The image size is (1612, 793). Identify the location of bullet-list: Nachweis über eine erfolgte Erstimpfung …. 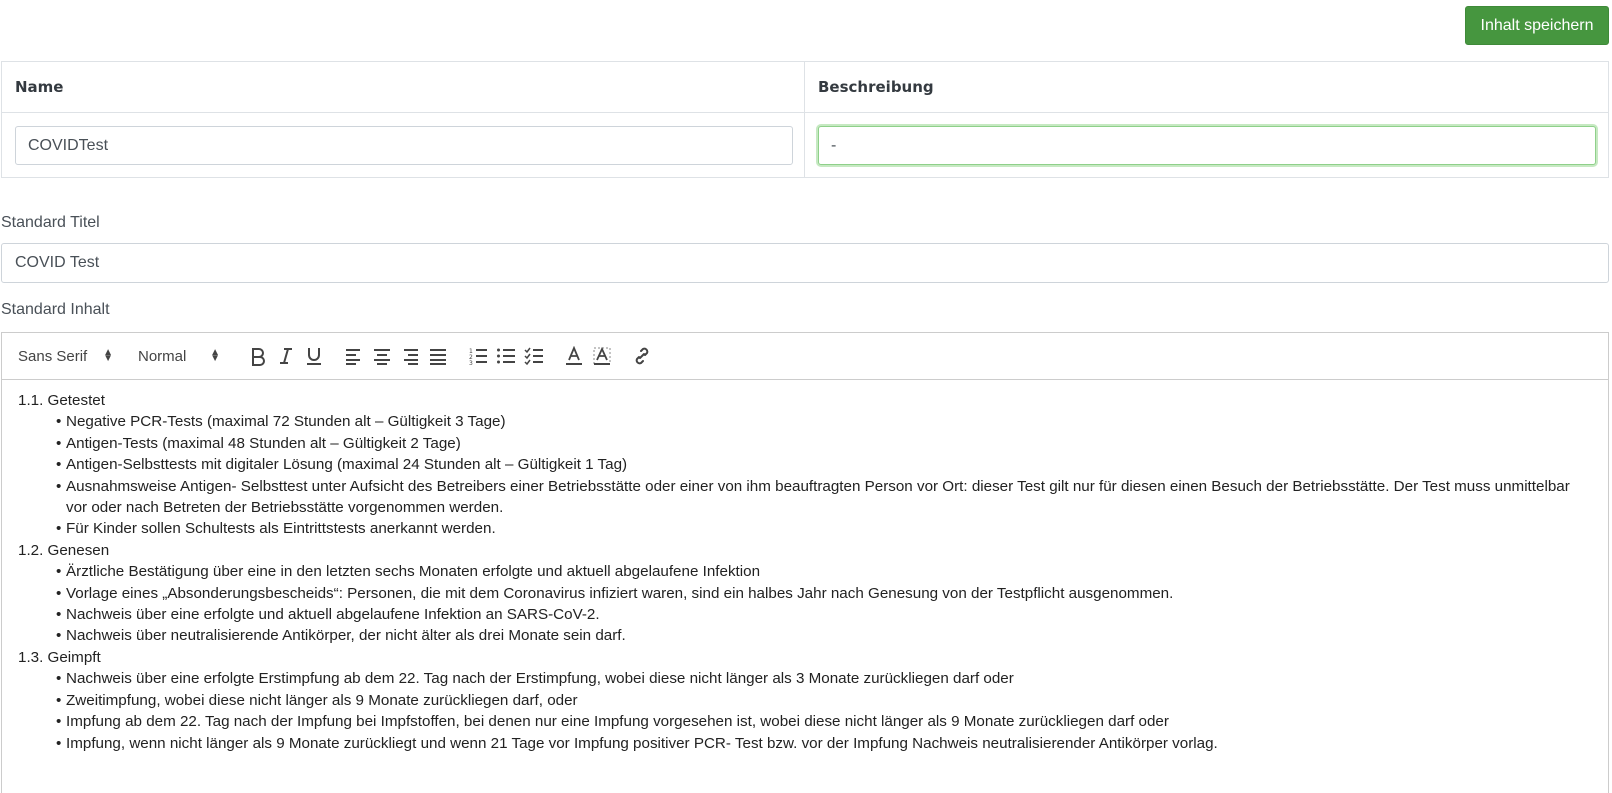
(805, 711).